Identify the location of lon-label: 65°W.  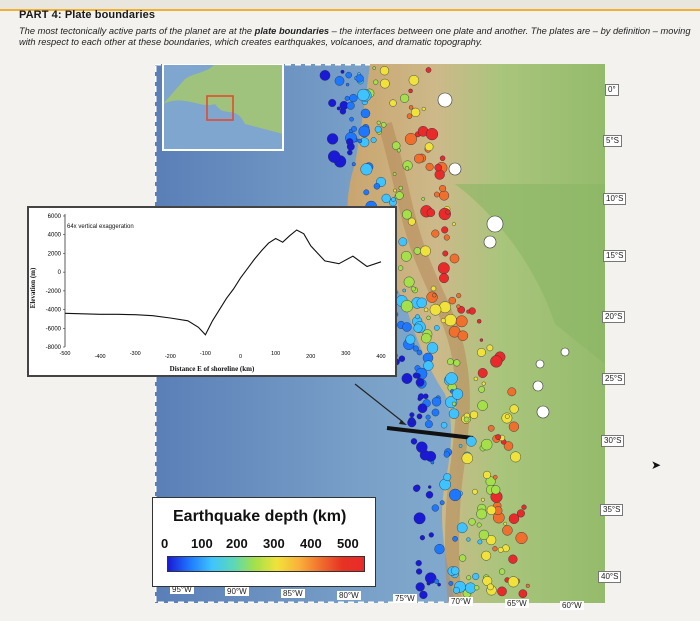
(517, 603).